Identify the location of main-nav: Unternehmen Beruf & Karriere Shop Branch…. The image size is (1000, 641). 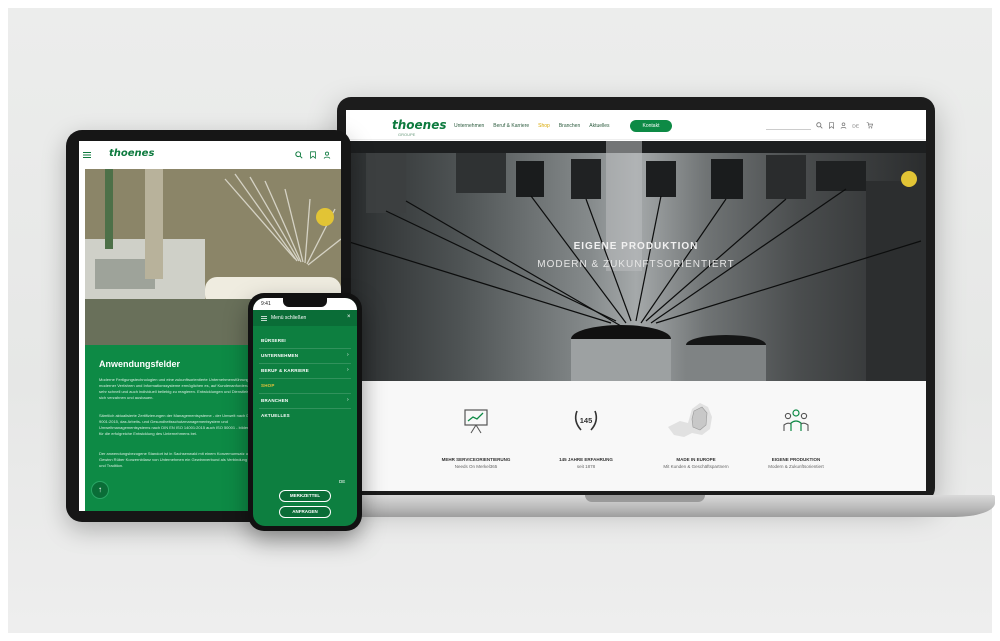
(532, 126).